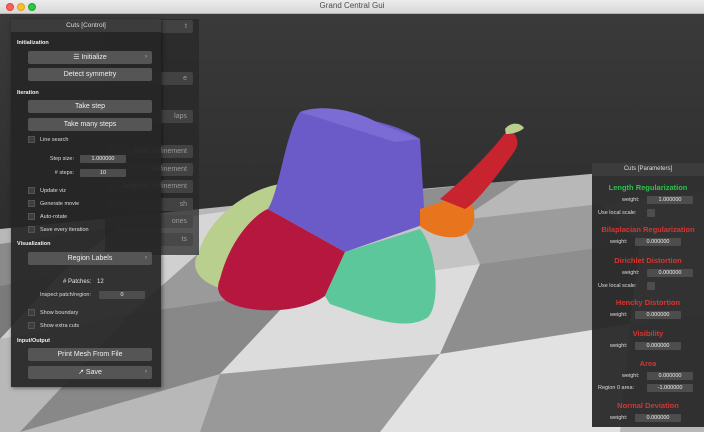  I want to click on generate-movie-checkbox: Generate movie, so click(53, 204).